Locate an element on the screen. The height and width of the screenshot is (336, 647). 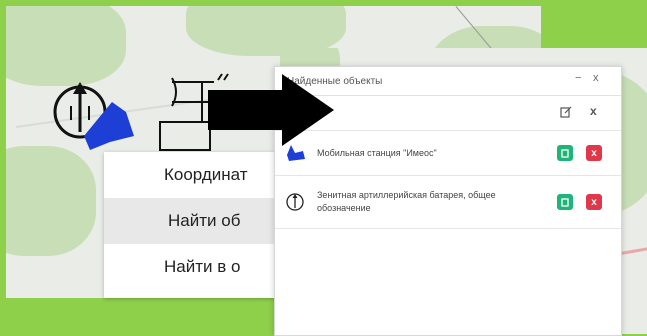
minimize-button: − is located at coordinates (578, 78).